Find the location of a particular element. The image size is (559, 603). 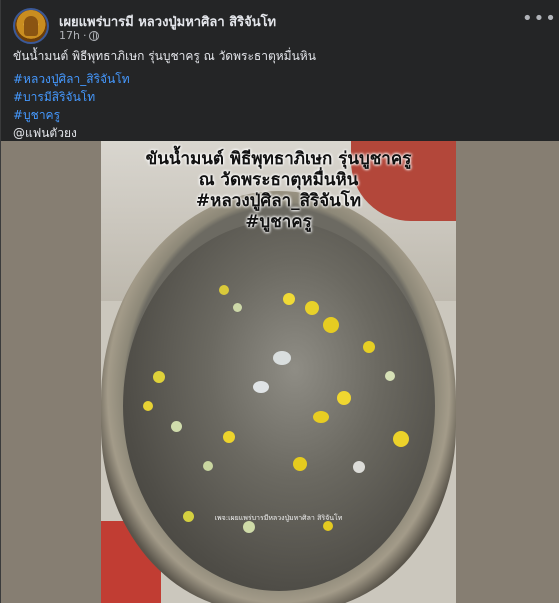

hashtag-link: #บูชาครู is located at coordinates (280, 115).